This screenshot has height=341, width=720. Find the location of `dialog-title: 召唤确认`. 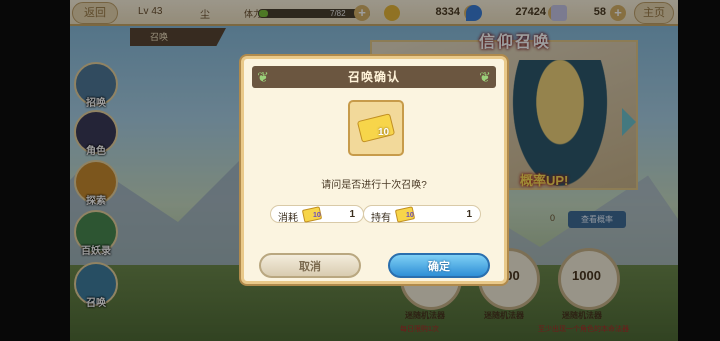

dialog-title: 召唤确认 is located at coordinates (373, 77).